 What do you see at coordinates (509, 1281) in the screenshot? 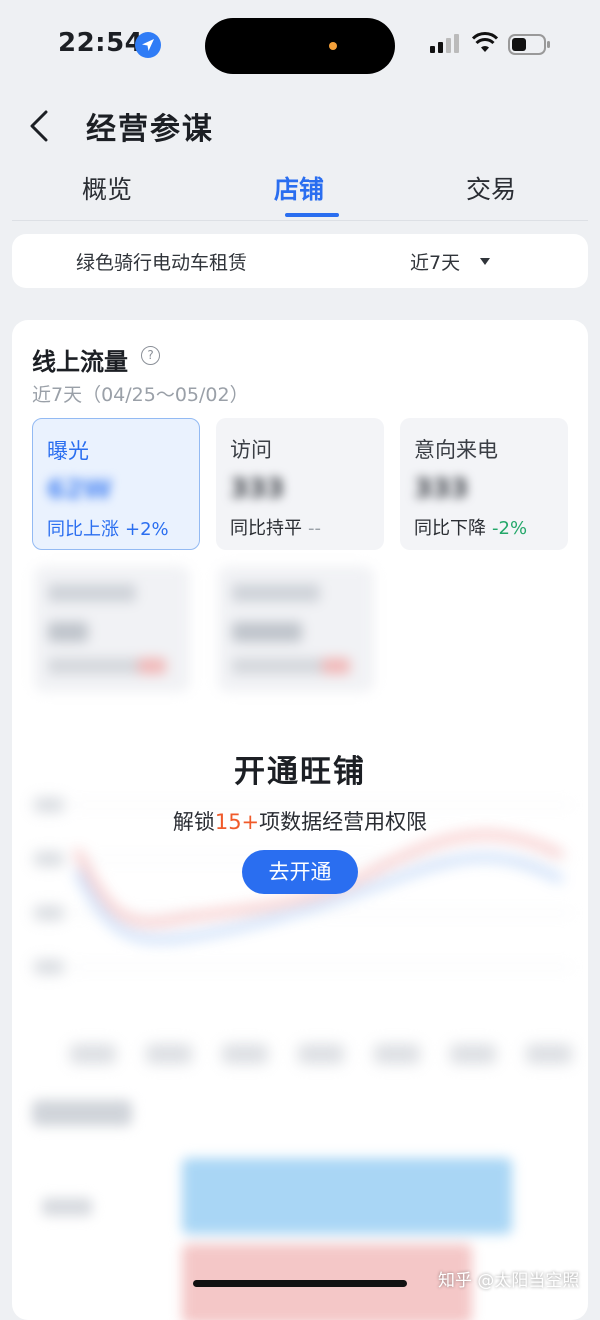
I see `watermark: 知乎 @太阳当空照` at bounding box center [509, 1281].